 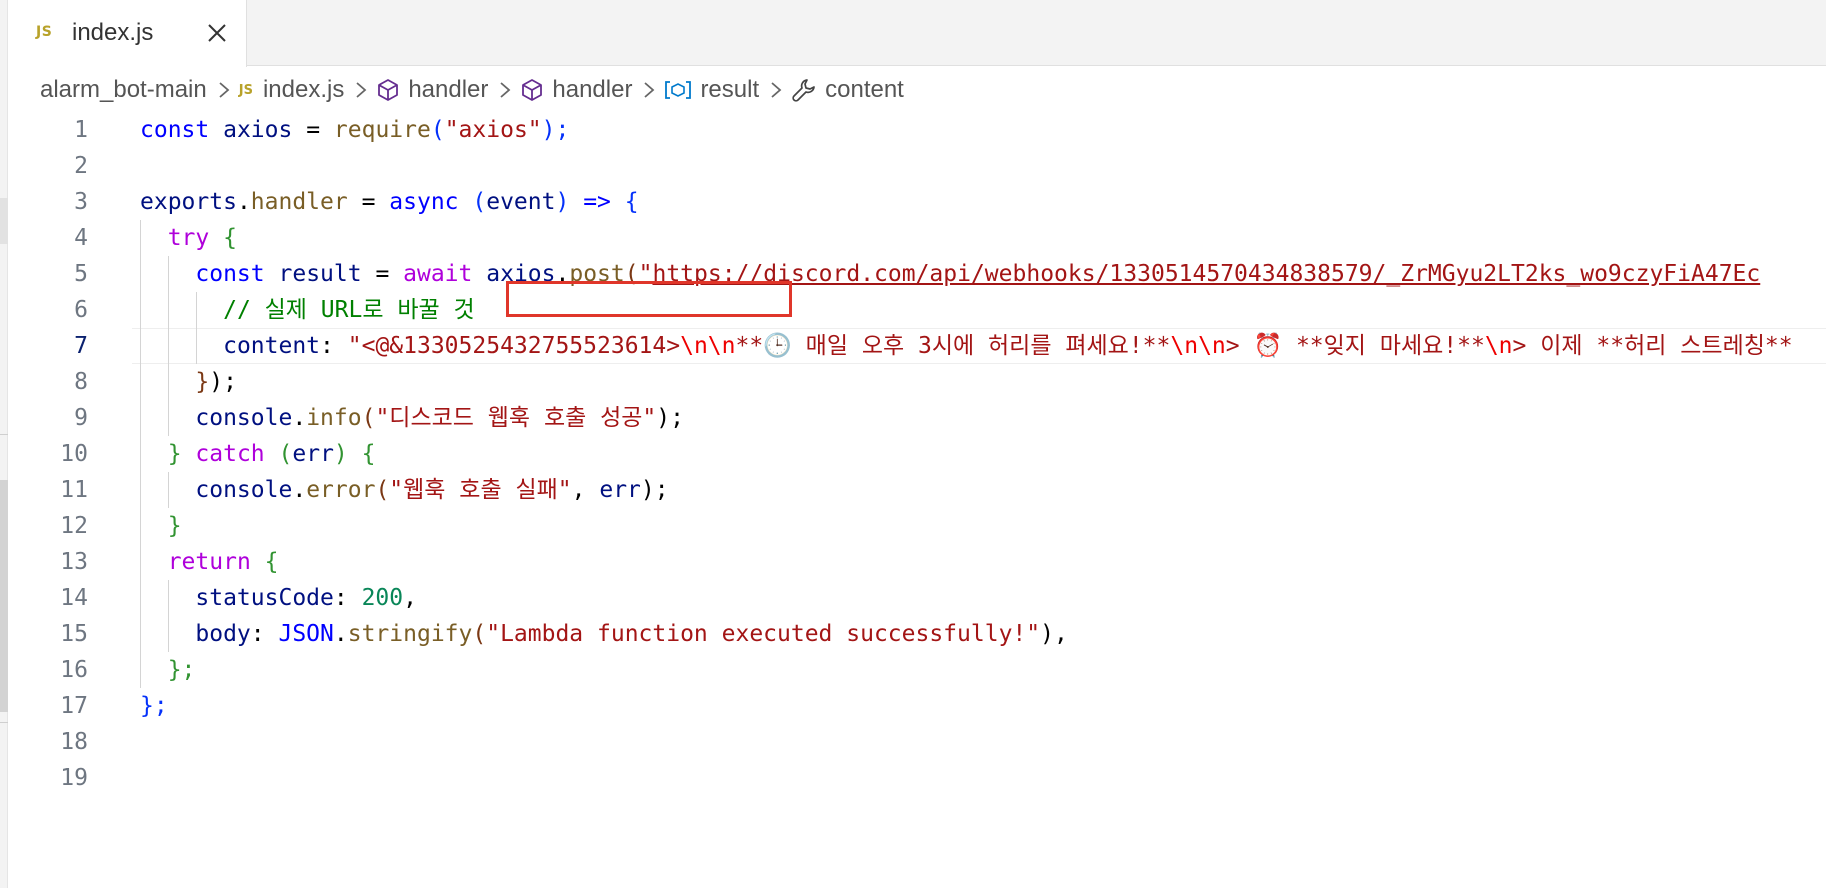 What do you see at coordinates (516, 418) in the screenshot?
I see `code-token: "디스코드 웹훅 호출 성공"` at bounding box center [516, 418].